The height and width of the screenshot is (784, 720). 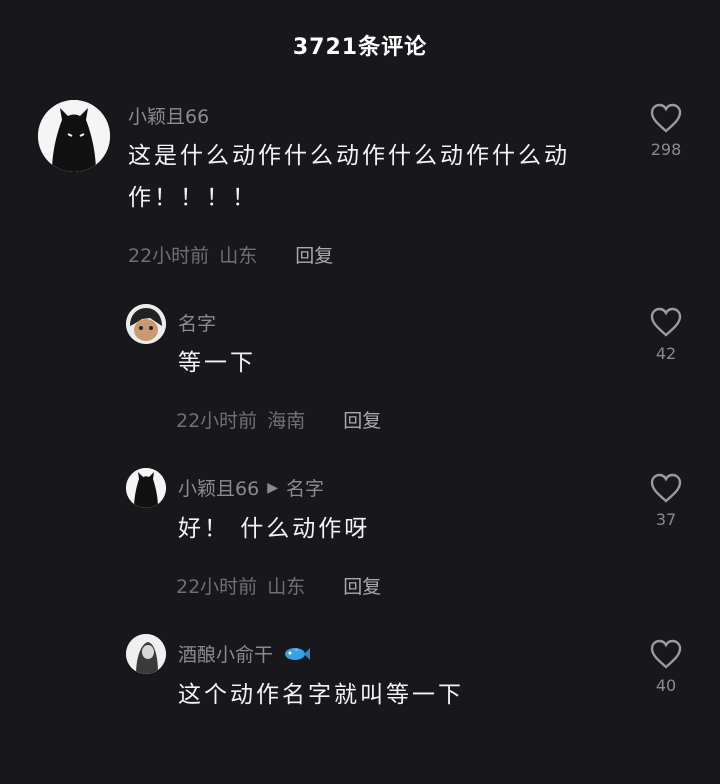 I want to click on like-count: 298, so click(x=666, y=149).